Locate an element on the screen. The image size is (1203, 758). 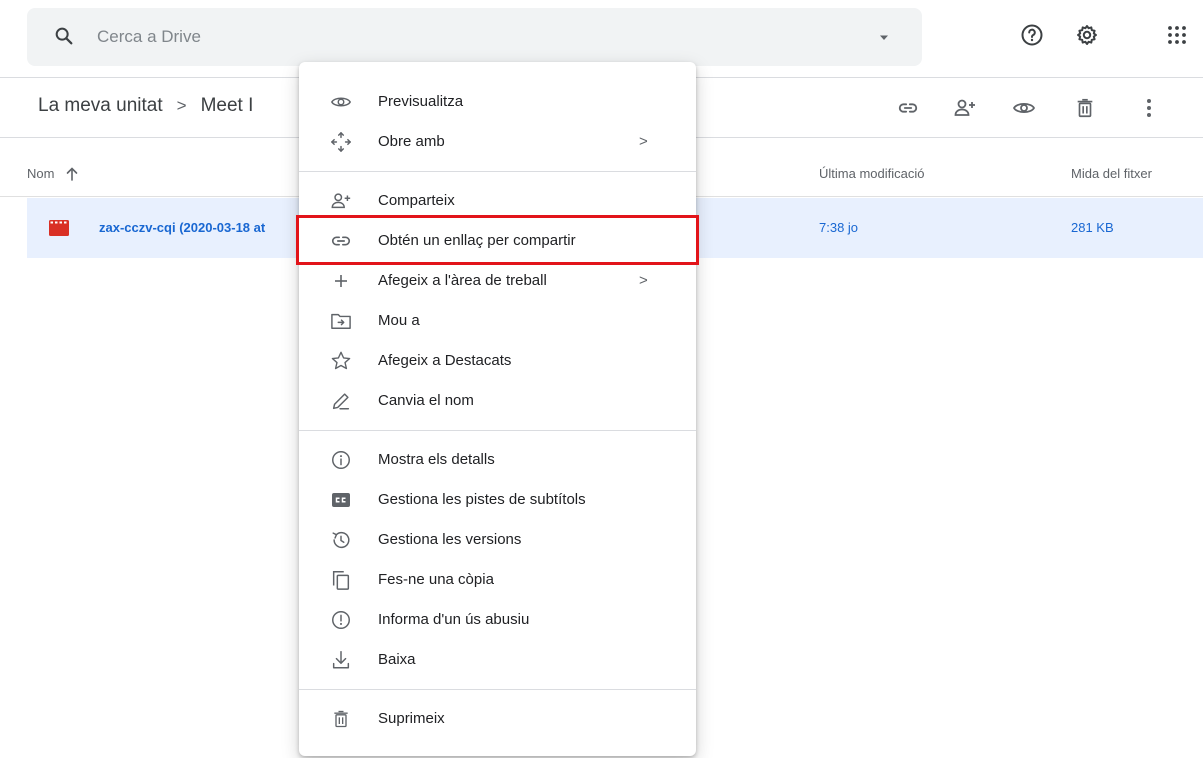
menu-item-open-with: Obre amb > is located at coordinates (497, 142).